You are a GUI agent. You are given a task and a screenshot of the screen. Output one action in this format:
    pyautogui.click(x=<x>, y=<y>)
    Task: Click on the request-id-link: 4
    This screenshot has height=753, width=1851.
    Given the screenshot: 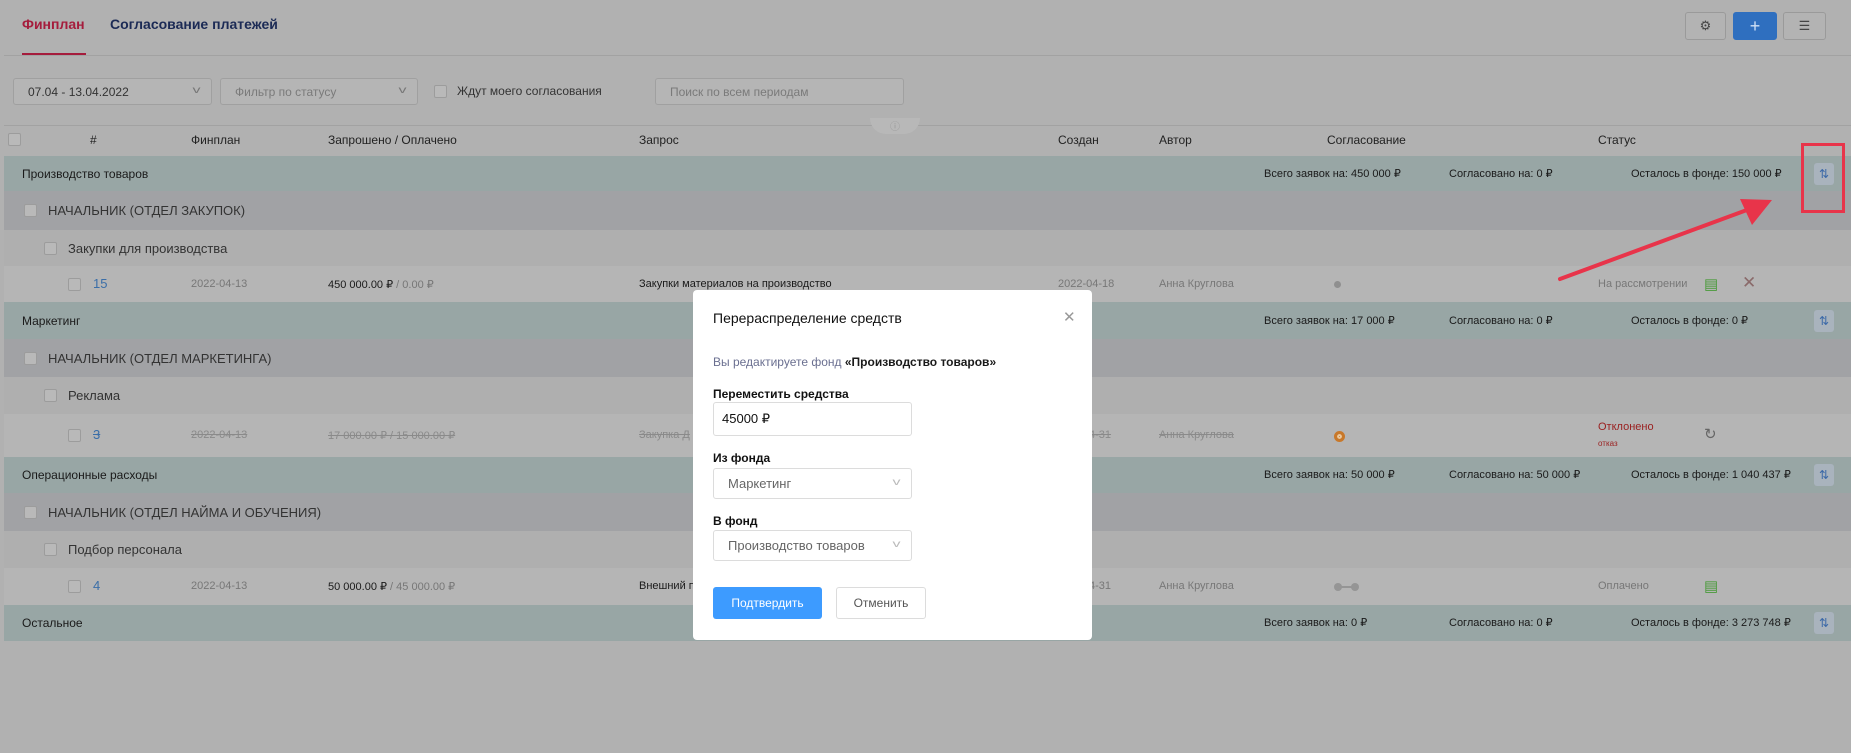 What is the action you would take?
    pyautogui.click(x=96, y=585)
    